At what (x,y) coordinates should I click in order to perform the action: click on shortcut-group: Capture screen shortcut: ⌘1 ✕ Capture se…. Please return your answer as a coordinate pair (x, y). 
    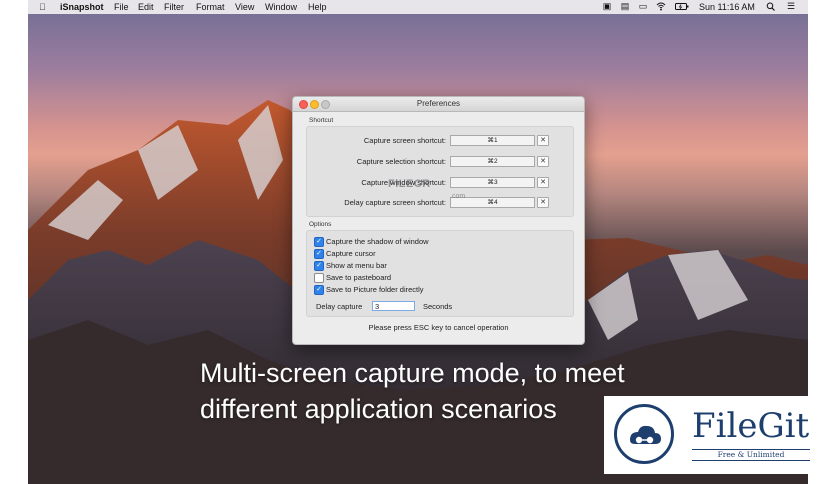
    Looking at the image, I should click on (440, 171).